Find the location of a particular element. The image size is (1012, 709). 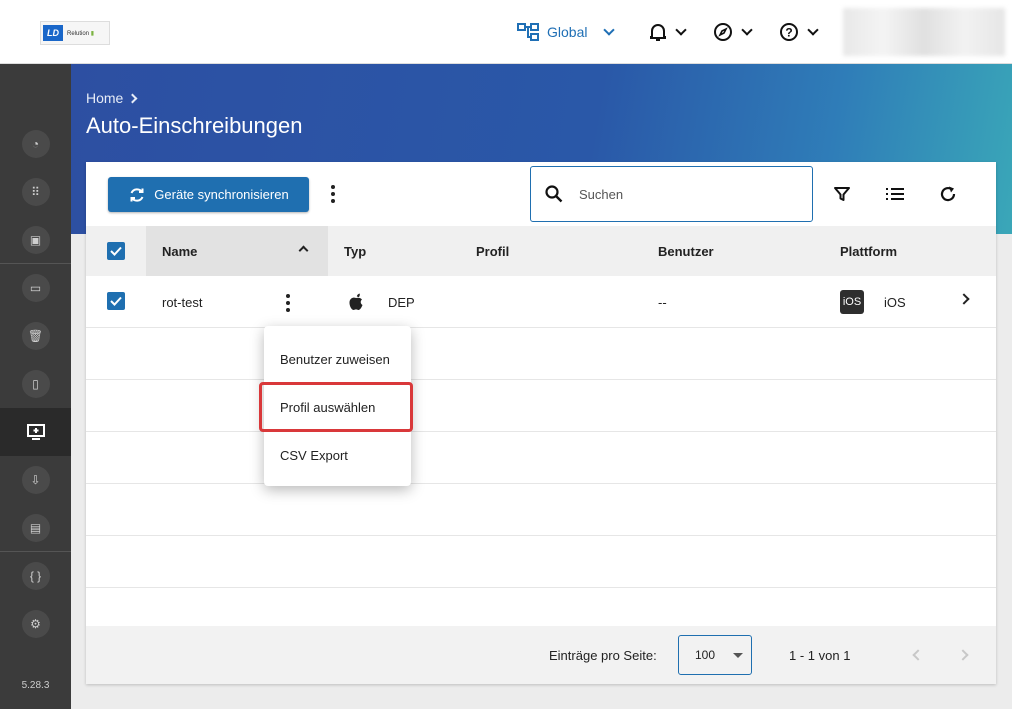

sidebar-item-code: { } is located at coordinates (35, 576).